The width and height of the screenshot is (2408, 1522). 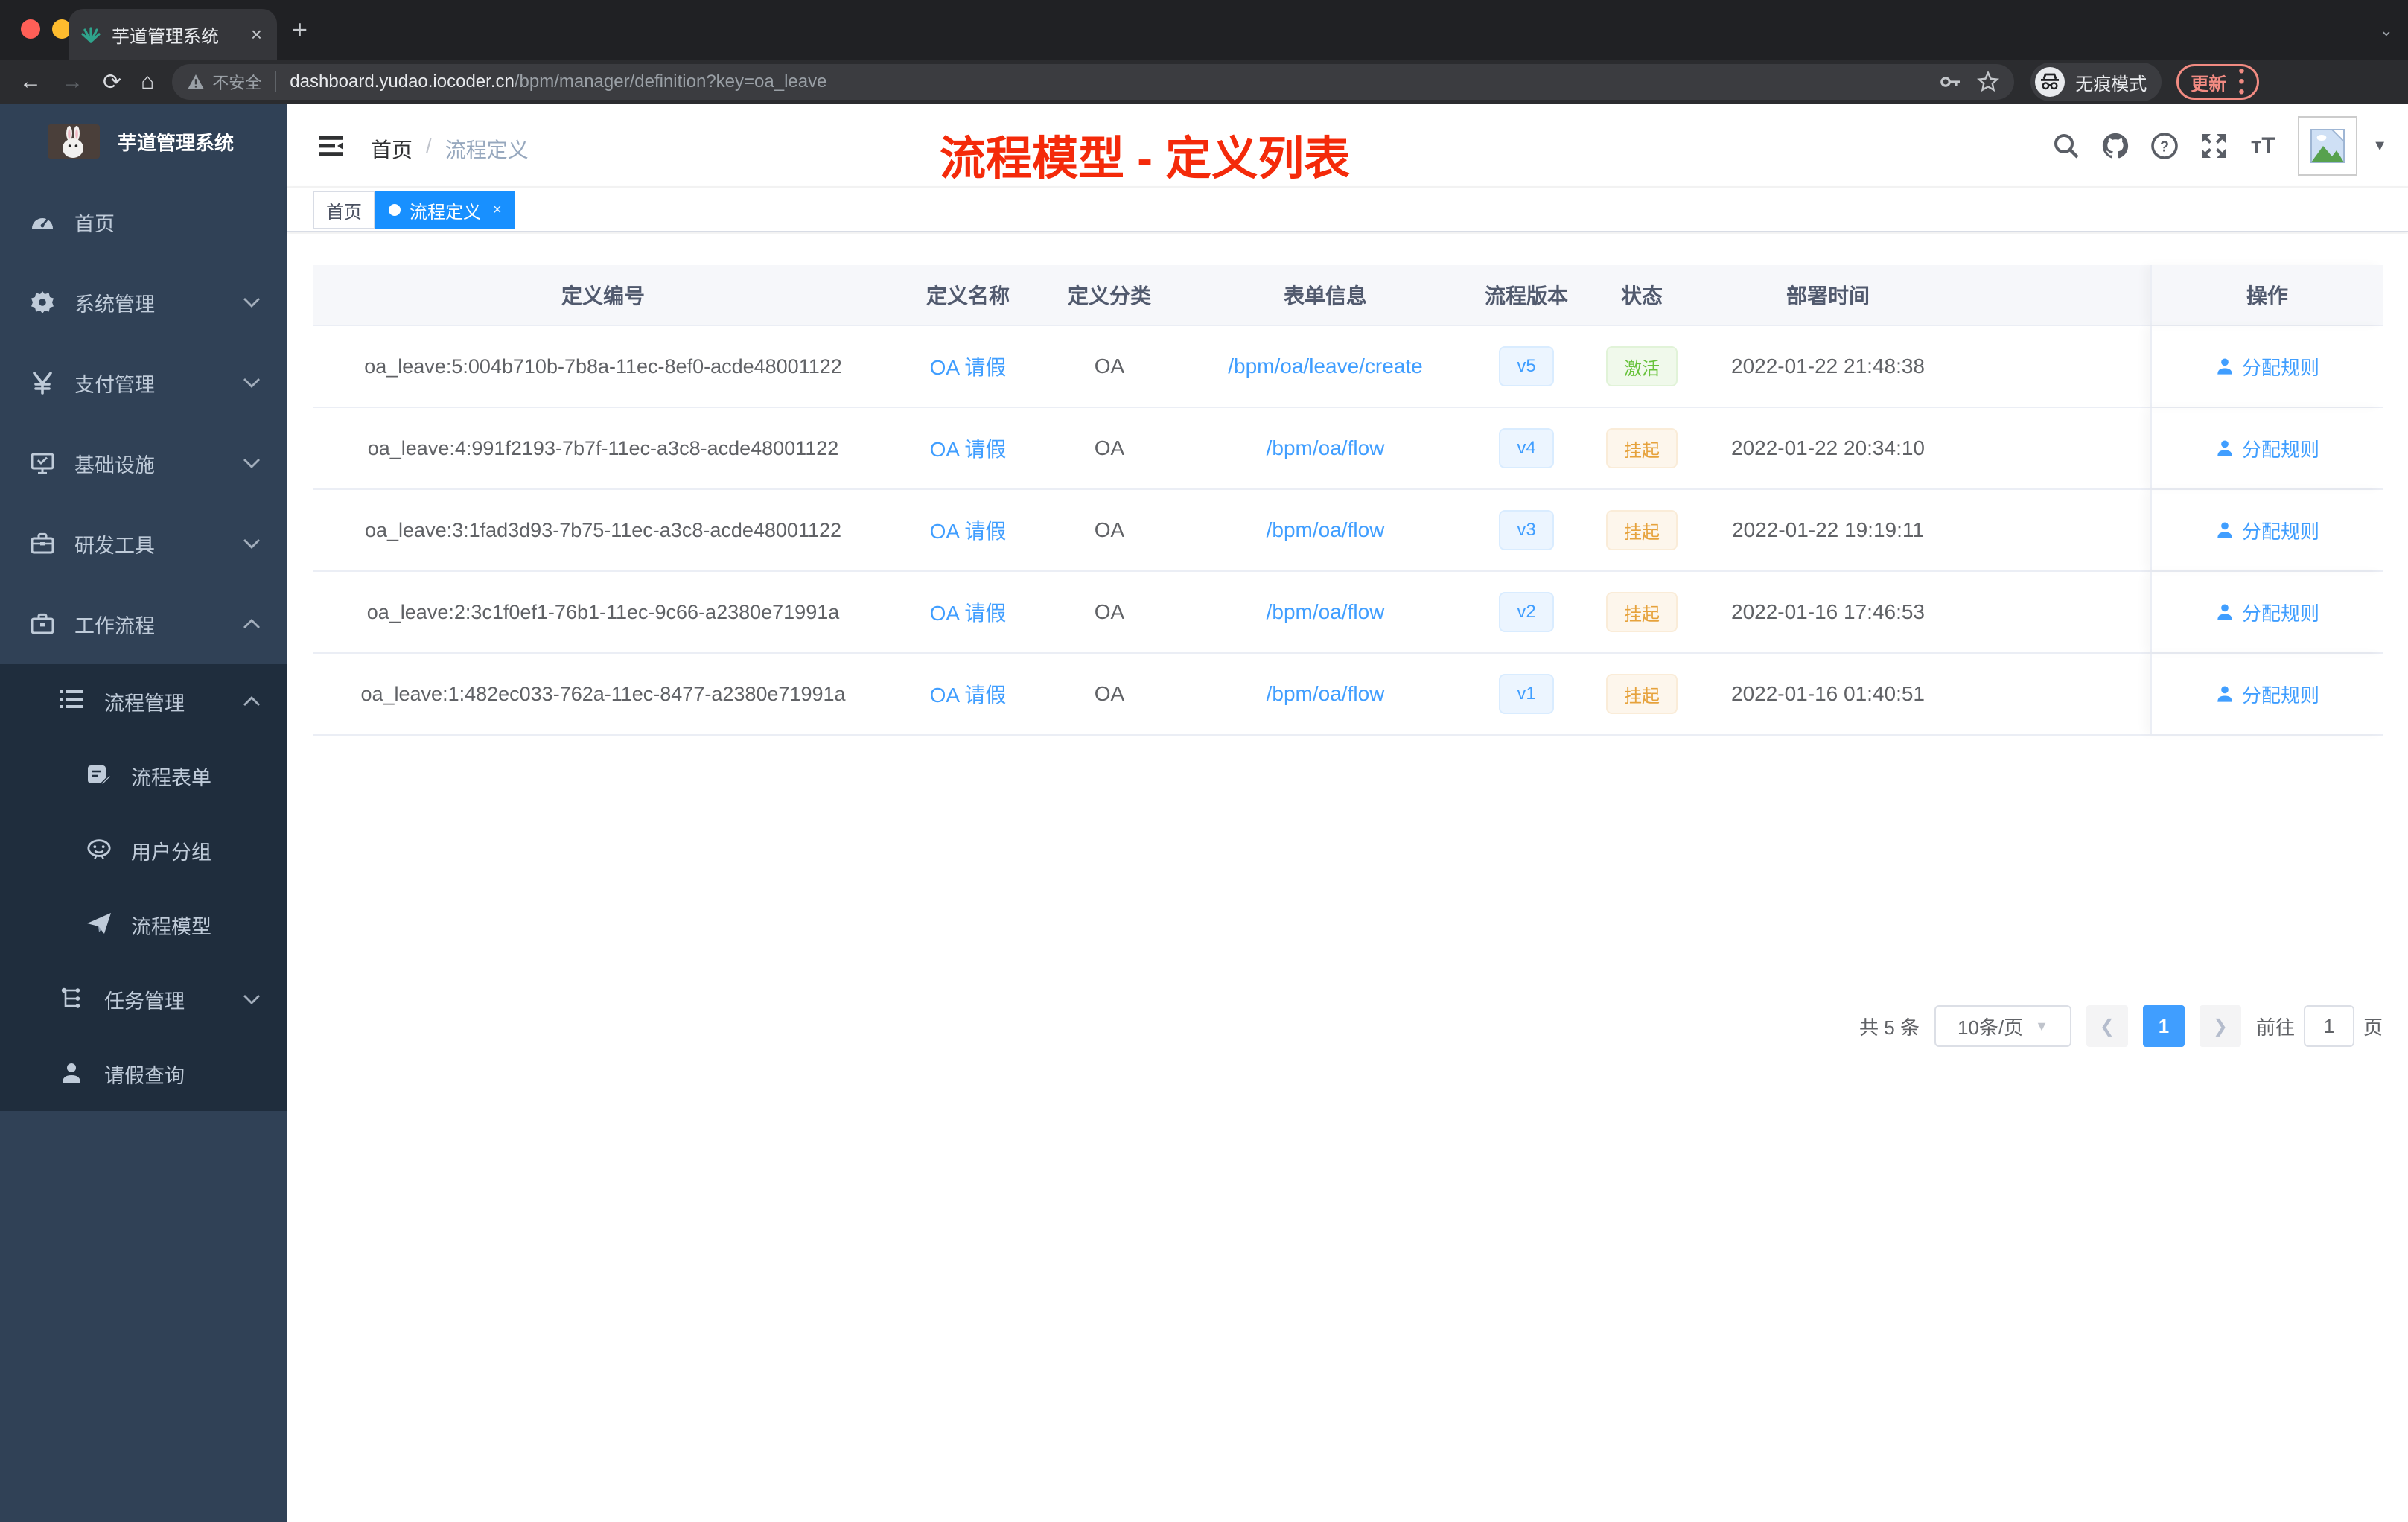 What do you see at coordinates (42, 463) in the screenshot?
I see `monitor-icon` at bounding box center [42, 463].